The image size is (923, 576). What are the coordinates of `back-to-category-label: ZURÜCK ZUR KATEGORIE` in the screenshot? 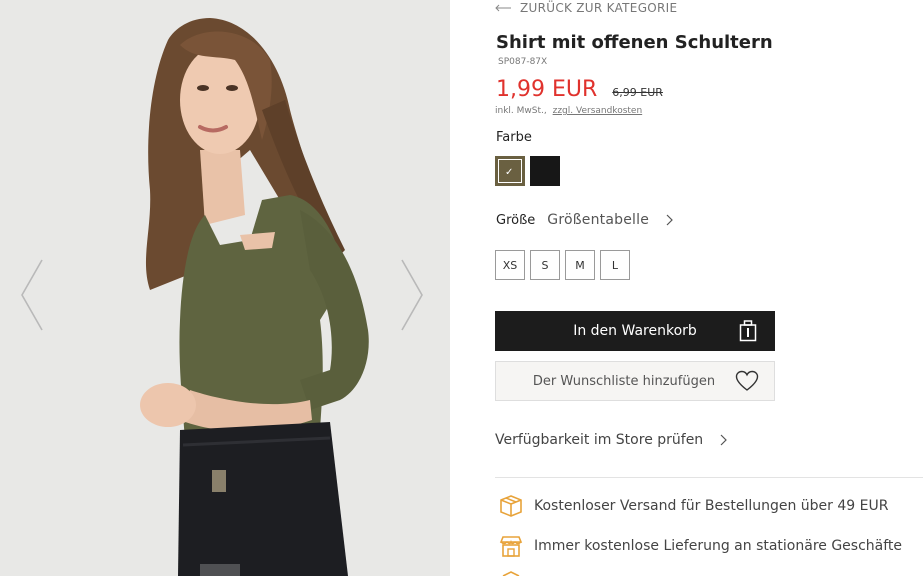 It's located at (599, 8).